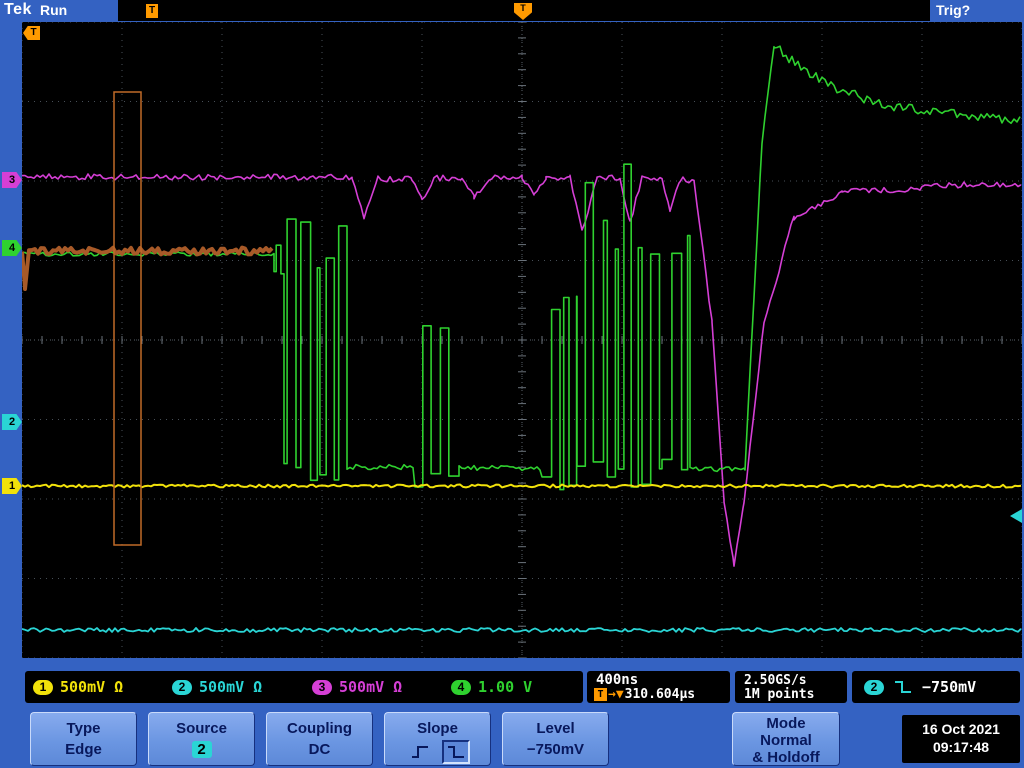  What do you see at coordinates (12, 486) in the screenshot?
I see `ch1-position-marker: 1` at bounding box center [12, 486].